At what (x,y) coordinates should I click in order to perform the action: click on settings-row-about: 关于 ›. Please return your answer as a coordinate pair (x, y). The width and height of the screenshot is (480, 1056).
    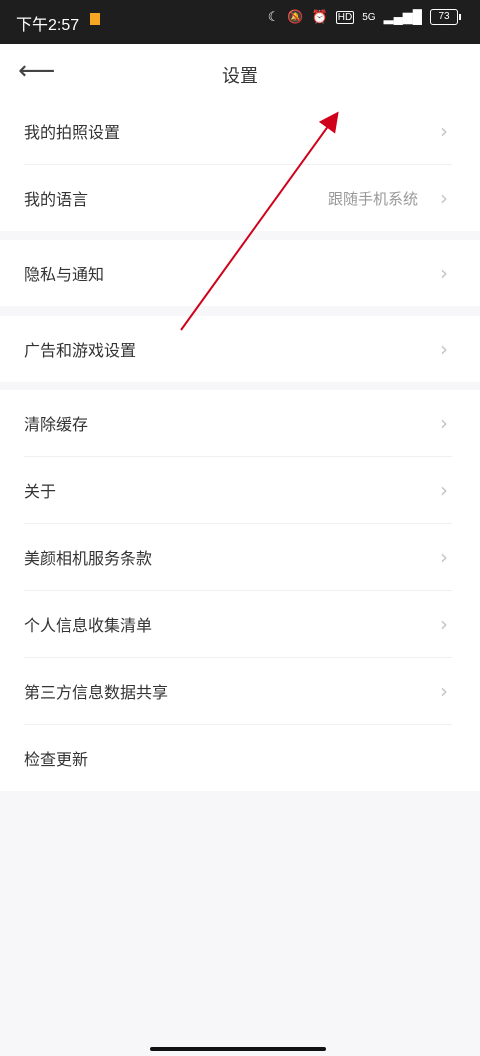
    Looking at the image, I should click on (238, 490).